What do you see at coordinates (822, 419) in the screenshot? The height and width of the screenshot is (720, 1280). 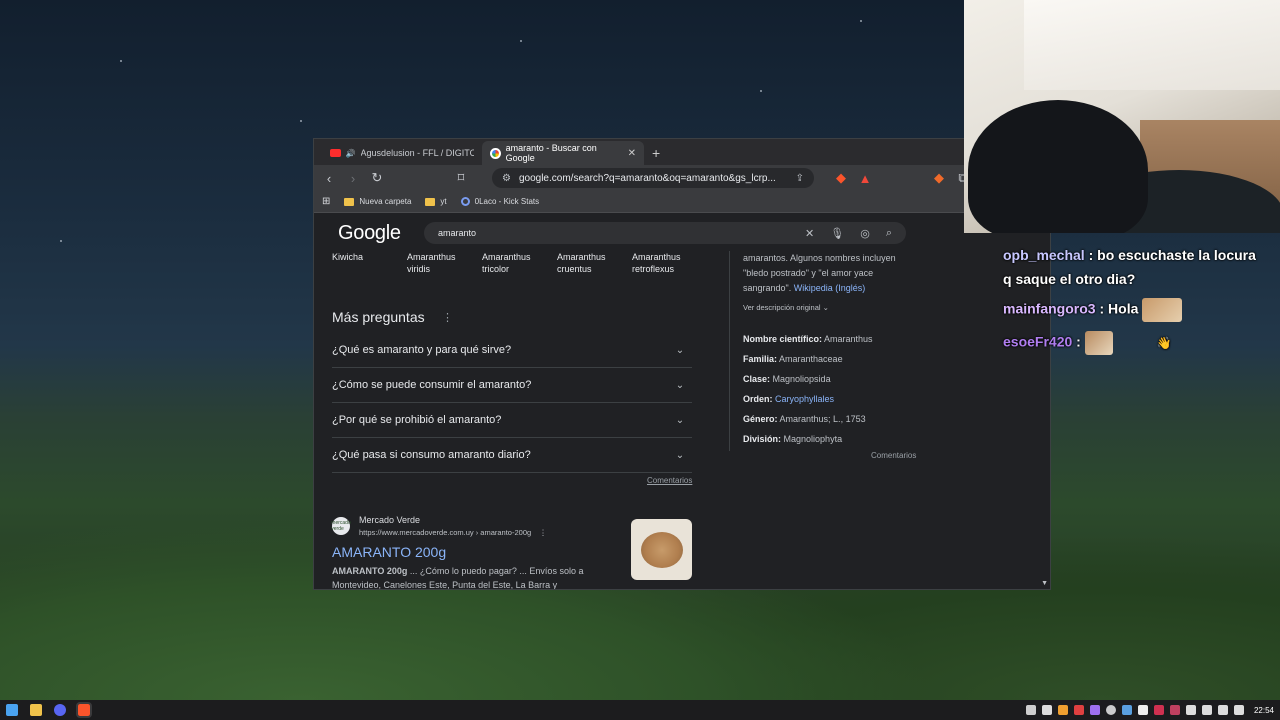 I see `fact-value: Amaranthus; L., 1753` at bounding box center [822, 419].